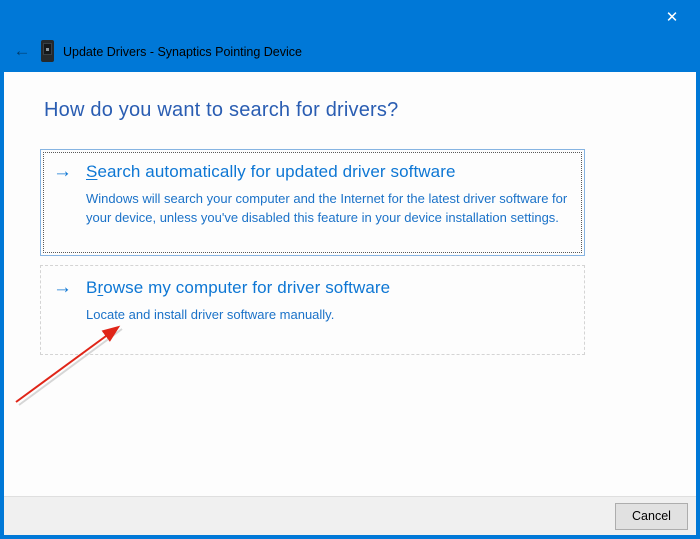  I want to click on pointing-device-icon, so click(47, 51).